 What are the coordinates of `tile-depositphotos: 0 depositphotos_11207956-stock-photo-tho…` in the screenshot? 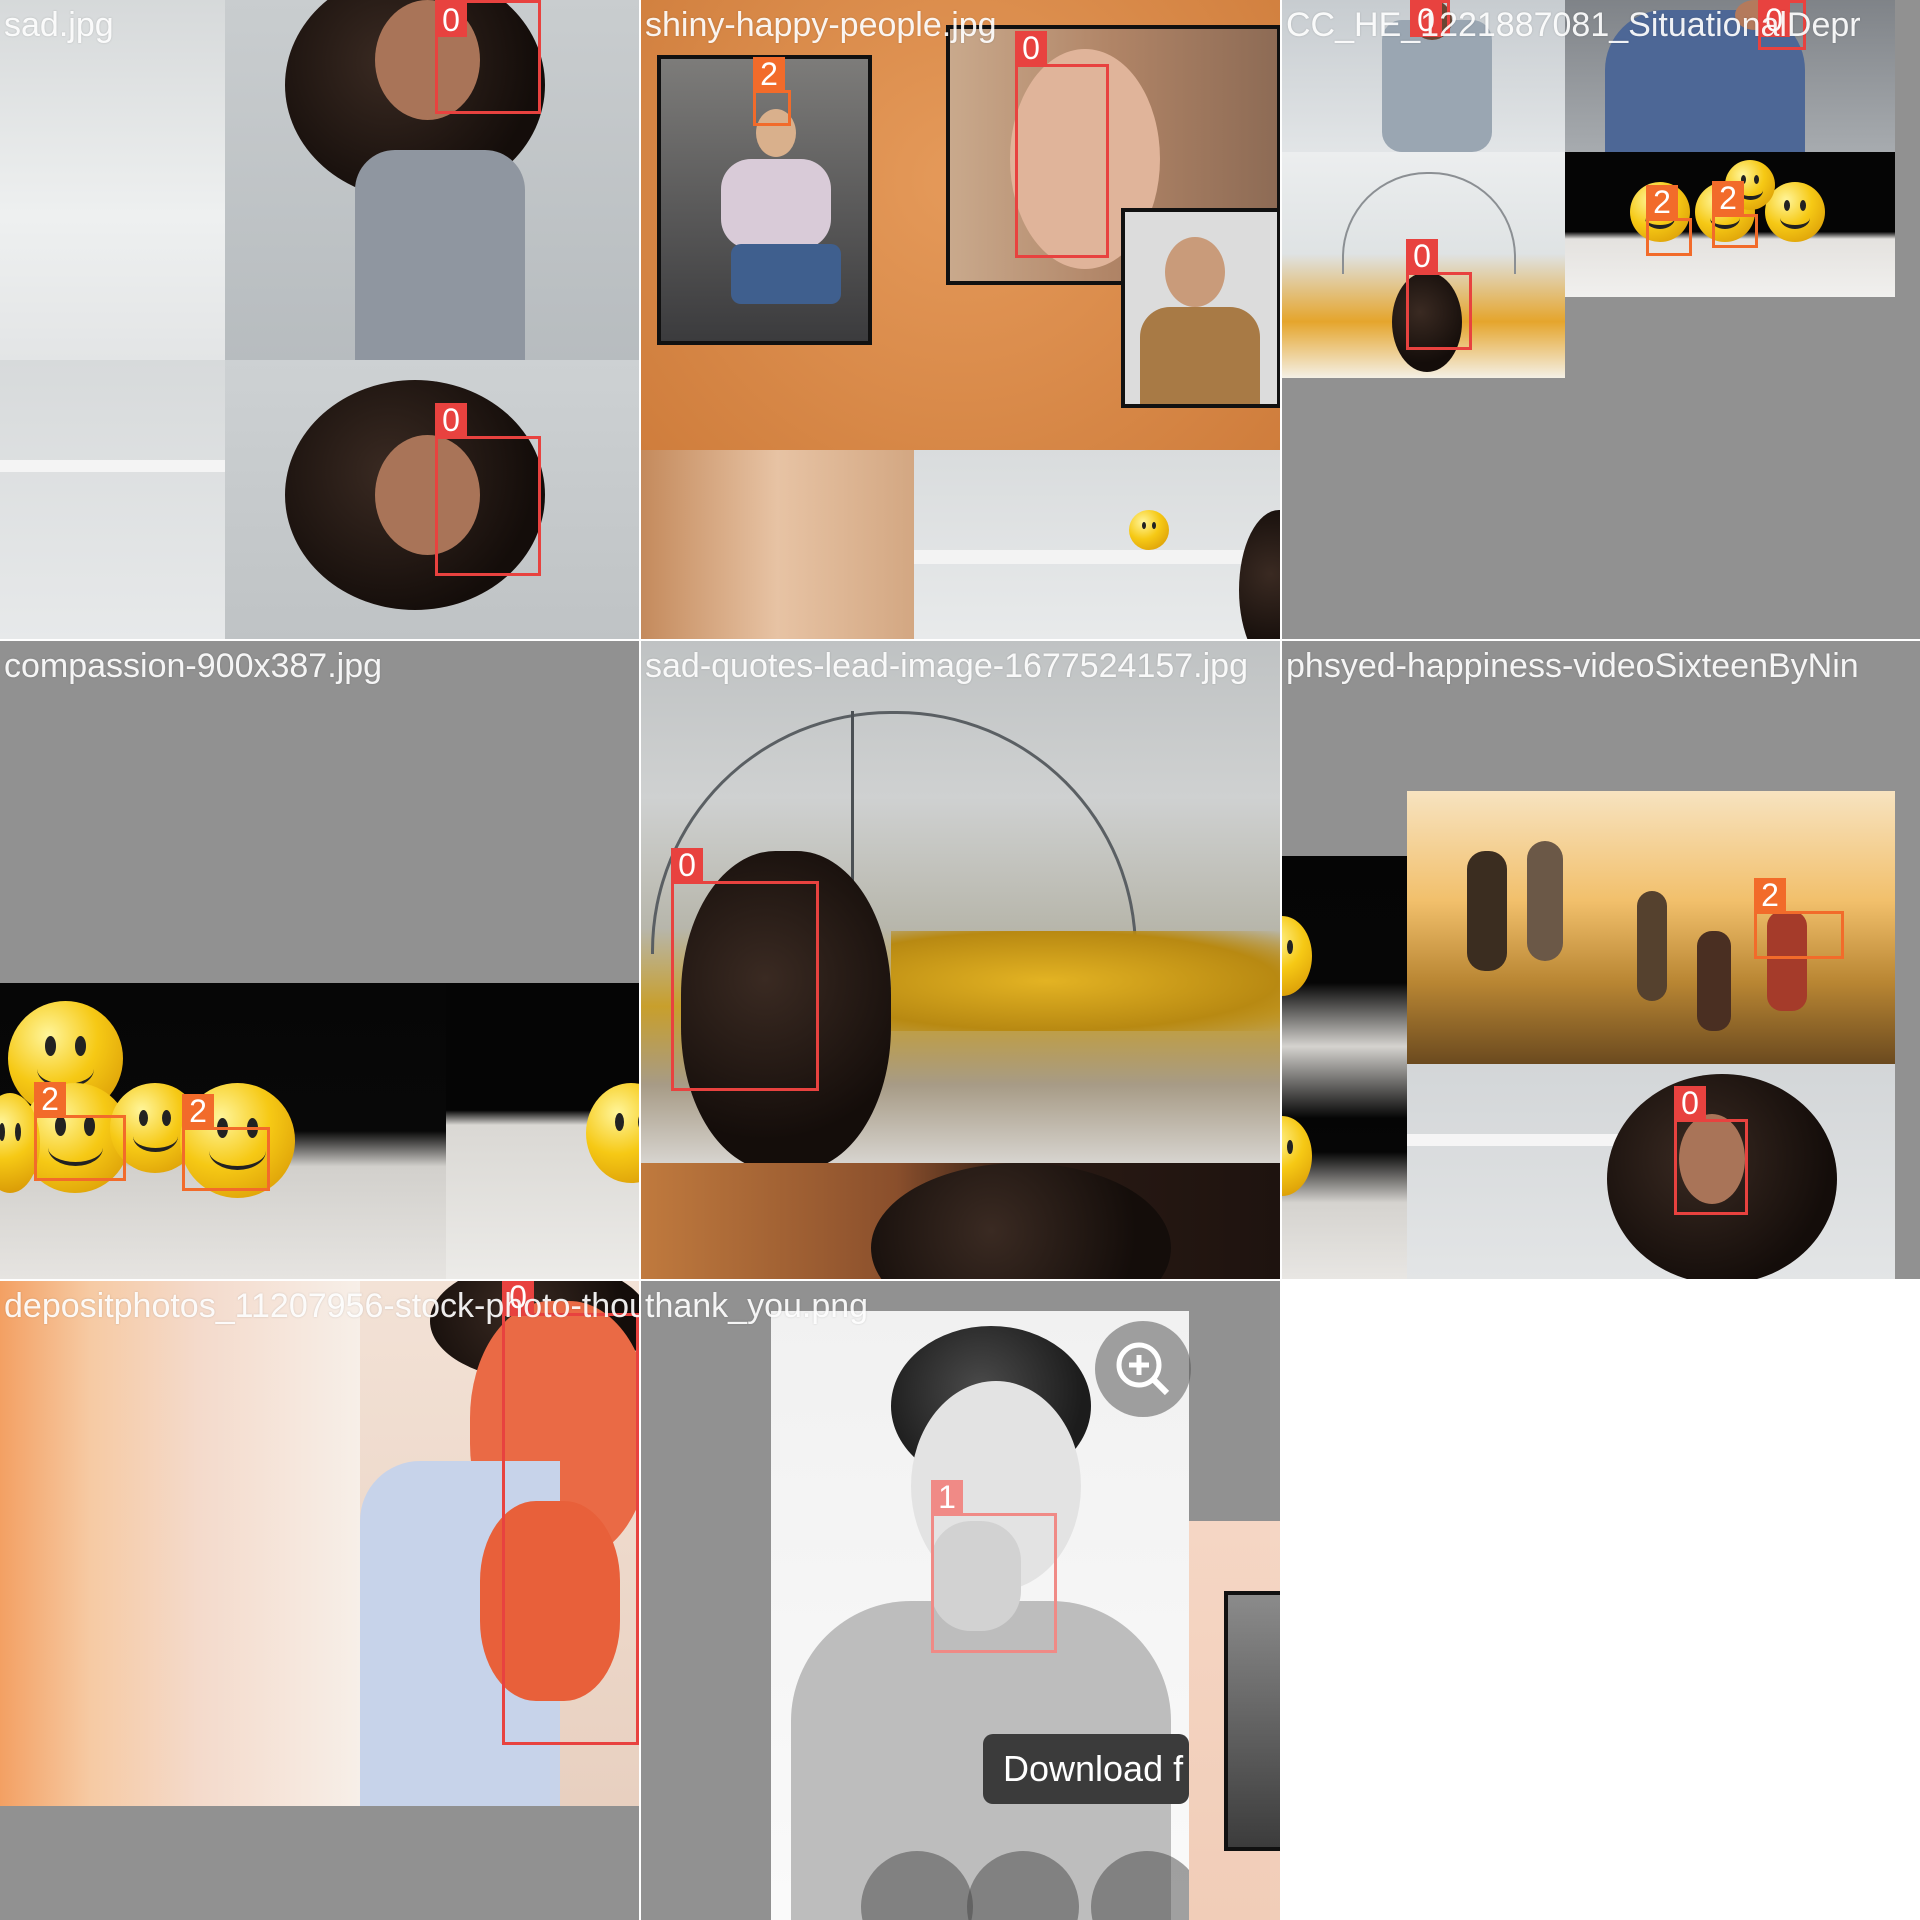 It's located at (319, 1600).